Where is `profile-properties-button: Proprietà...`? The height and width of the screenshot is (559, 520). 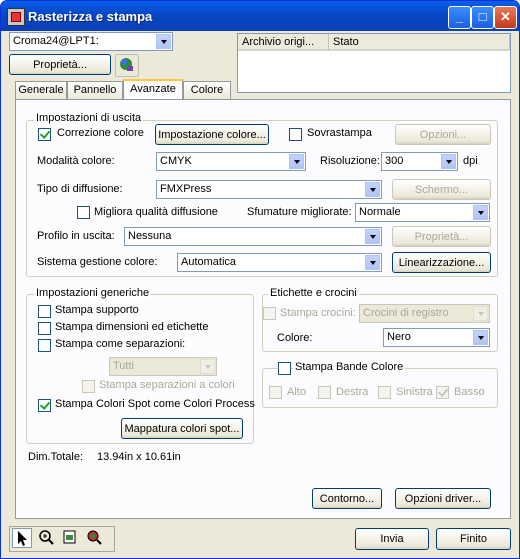 profile-properties-button: Proprietà... is located at coordinates (441, 236).